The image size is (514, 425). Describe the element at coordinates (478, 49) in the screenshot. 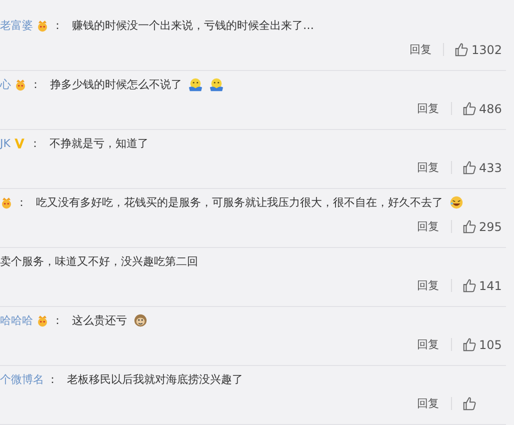

I see `like-button: 1302` at that location.